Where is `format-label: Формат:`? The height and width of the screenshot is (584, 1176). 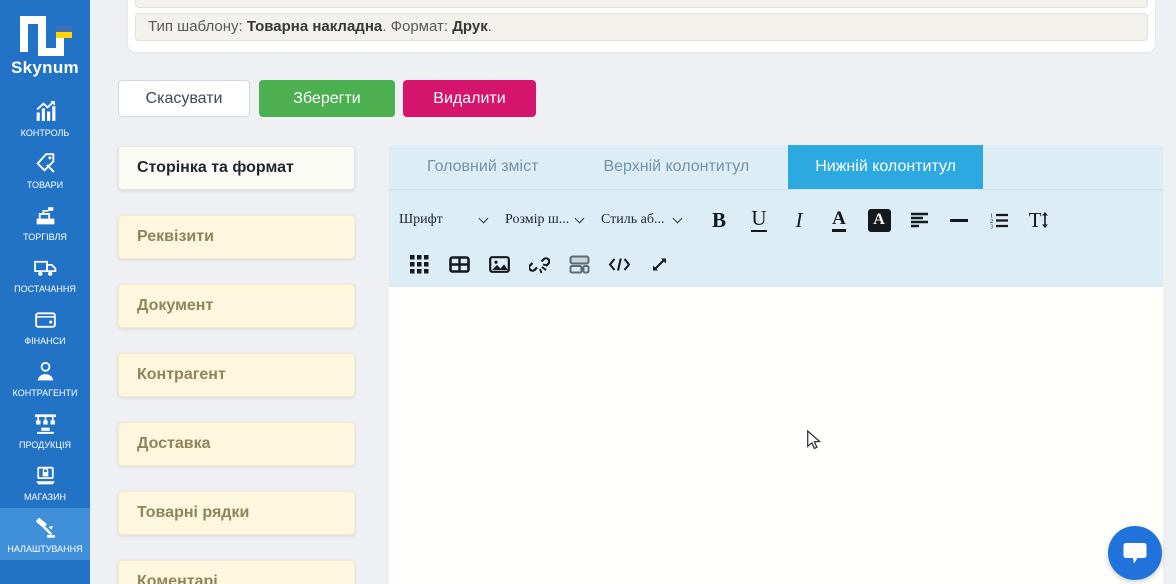
format-label: Формат: is located at coordinates (421, 26).